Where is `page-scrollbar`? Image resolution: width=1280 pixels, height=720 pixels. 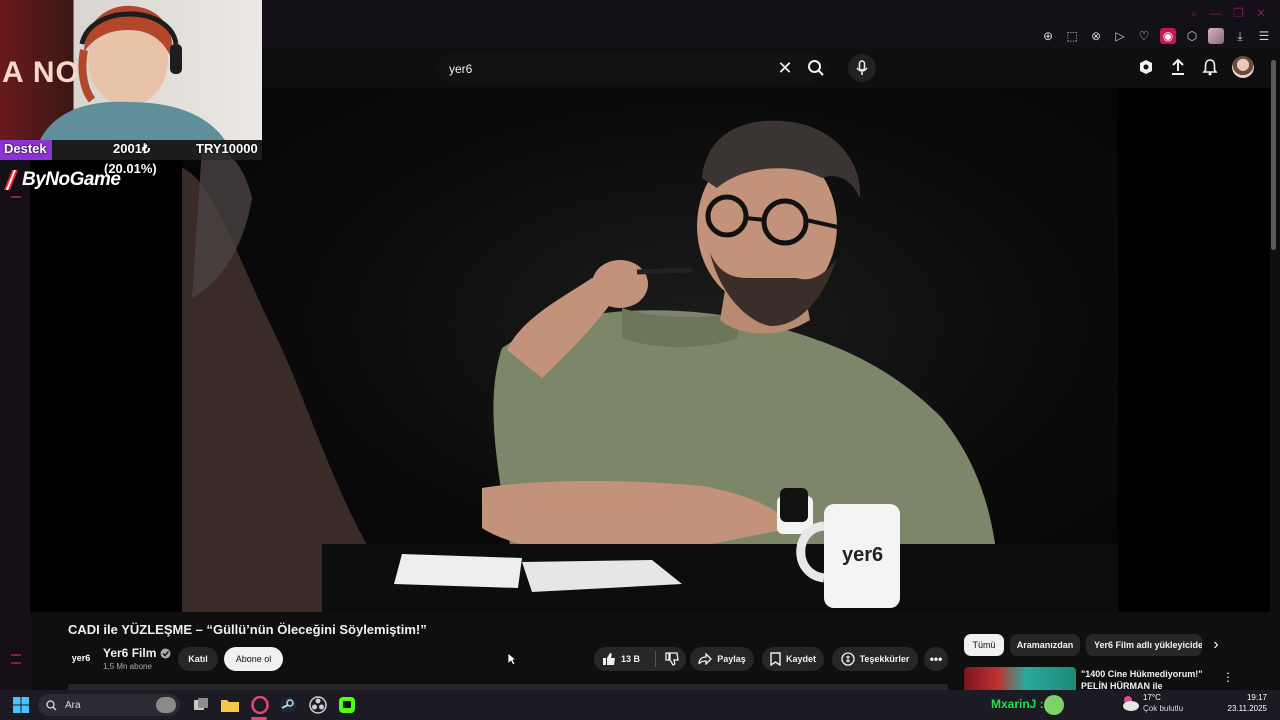
page-scrollbar is located at coordinates (1273, 155).